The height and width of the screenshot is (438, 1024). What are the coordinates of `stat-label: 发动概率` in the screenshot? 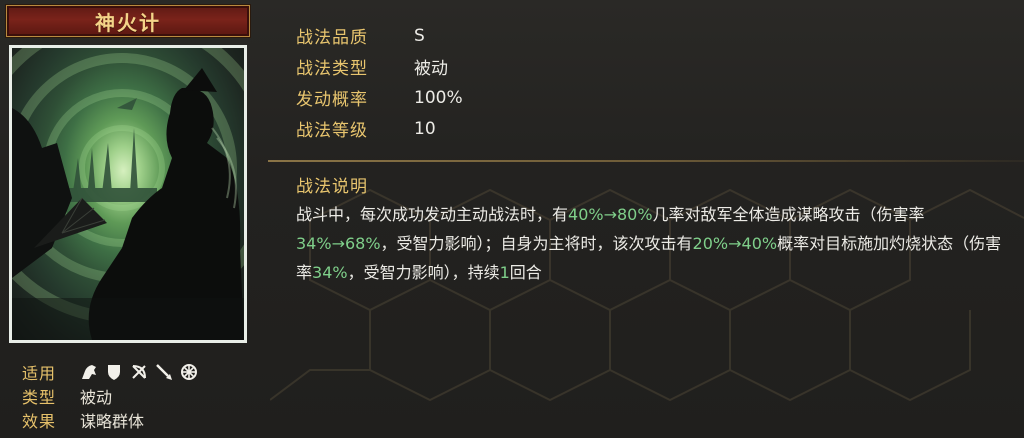 It's located at (332, 100).